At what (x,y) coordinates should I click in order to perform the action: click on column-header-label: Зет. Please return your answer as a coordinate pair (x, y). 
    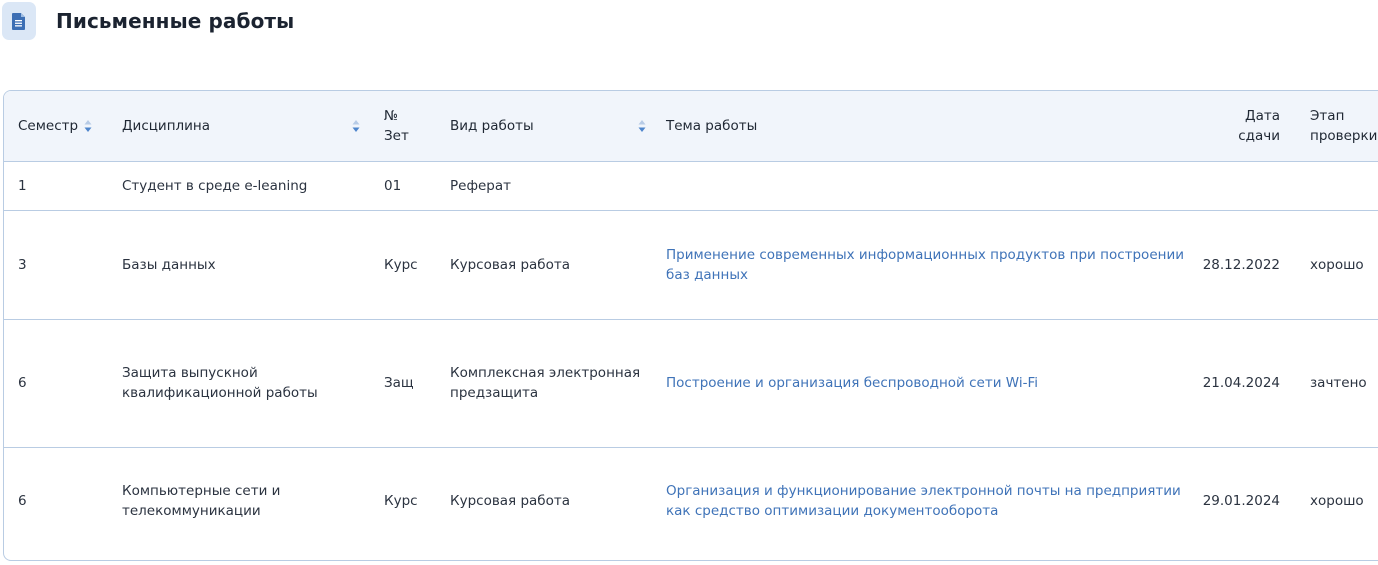
    Looking at the image, I should click on (396, 135).